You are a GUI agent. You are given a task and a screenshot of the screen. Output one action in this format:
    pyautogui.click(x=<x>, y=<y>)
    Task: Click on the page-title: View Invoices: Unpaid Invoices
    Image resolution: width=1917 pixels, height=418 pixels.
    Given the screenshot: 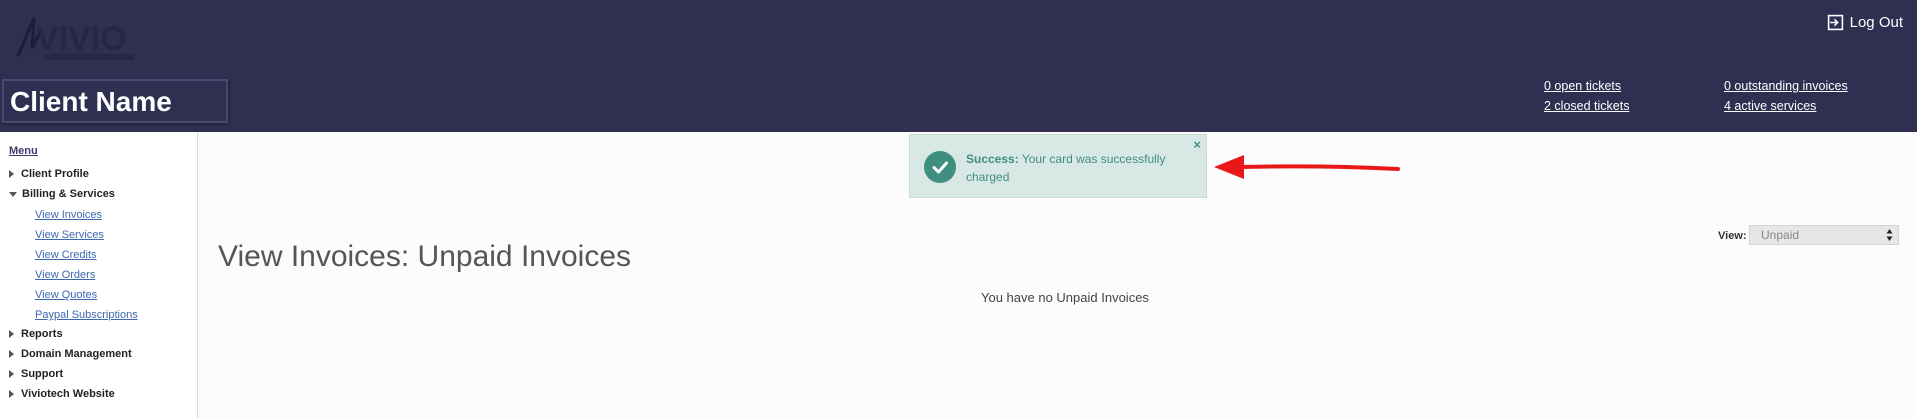 What is the action you would take?
    pyautogui.click(x=424, y=257)
    